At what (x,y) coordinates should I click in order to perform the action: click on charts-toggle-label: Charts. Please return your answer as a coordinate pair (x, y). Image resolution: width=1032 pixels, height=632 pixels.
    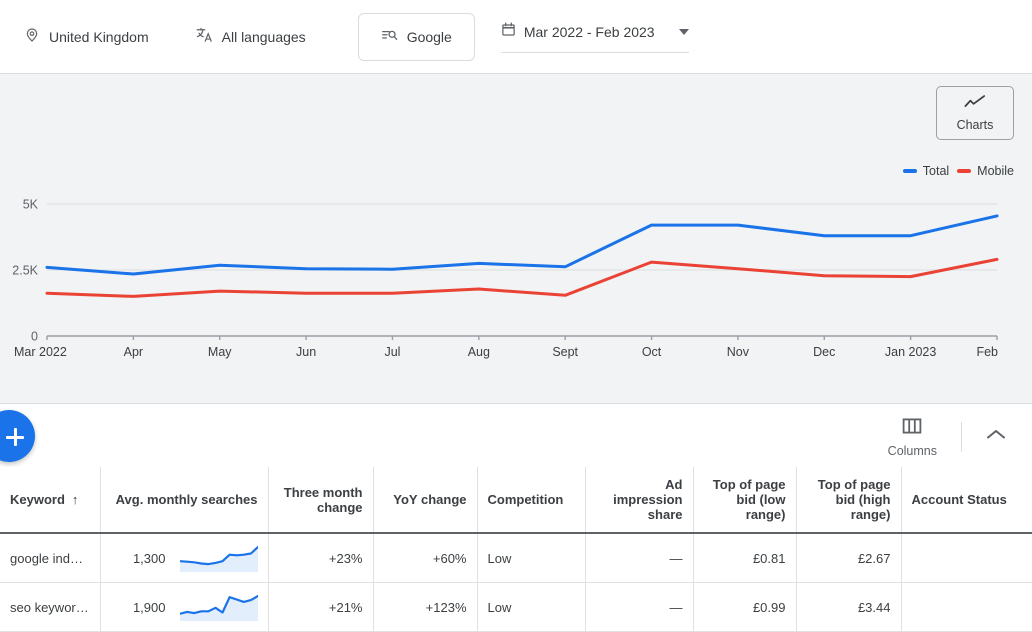
    Looking at the image, I should click on (975, 125).